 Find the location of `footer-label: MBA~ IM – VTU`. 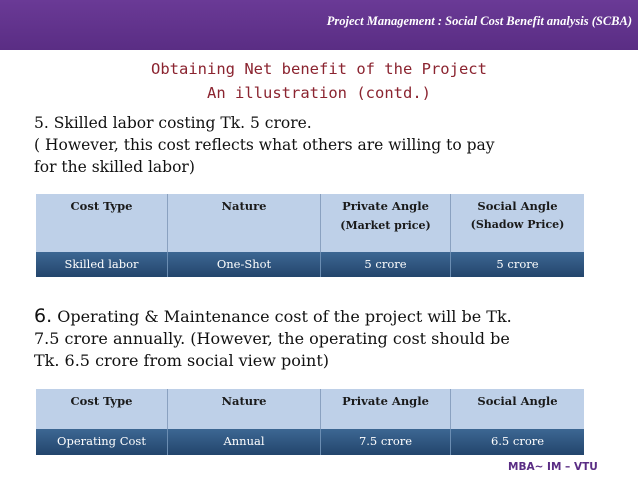

footer-label: MBA~ IM – VTU is located at coordinates (553, 467).